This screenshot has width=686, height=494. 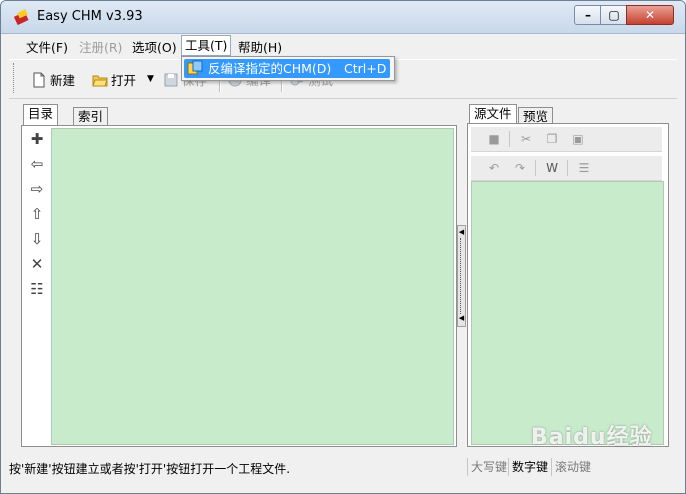 I want to click on save-disk-icon, so click(x=171, y=80).